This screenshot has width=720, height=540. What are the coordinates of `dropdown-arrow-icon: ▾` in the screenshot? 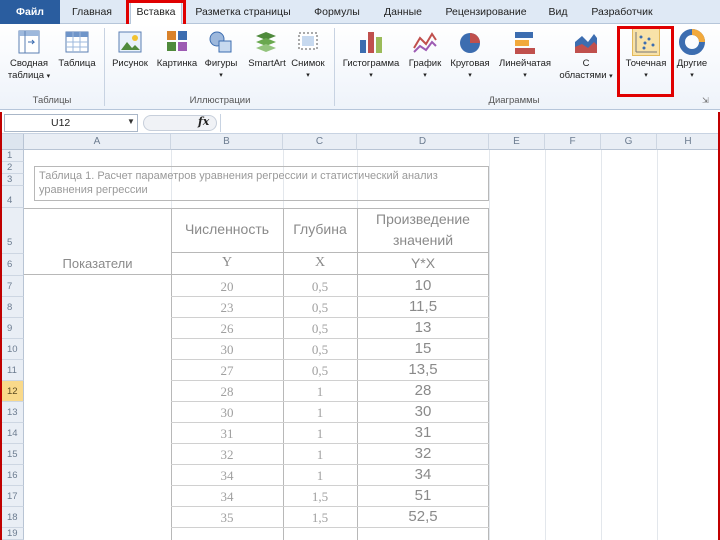 It's located at (221, 75).